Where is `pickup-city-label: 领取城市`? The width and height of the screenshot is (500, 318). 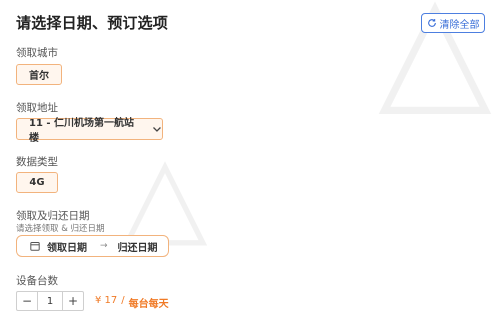
pickup-city-label: 领取城市 is located at coordinates (37, 53).